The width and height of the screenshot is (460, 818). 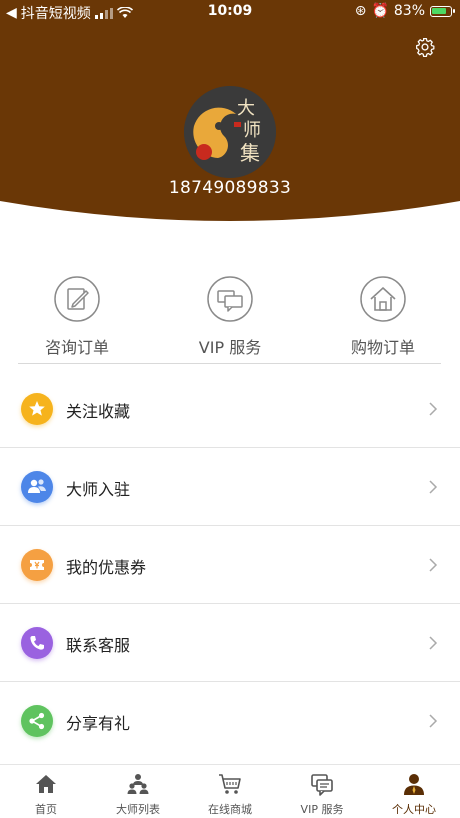 What do you see at coordinates (250, 153) in the screenshot?
I see `svg-text: 集` at bounding box center [250, 153].